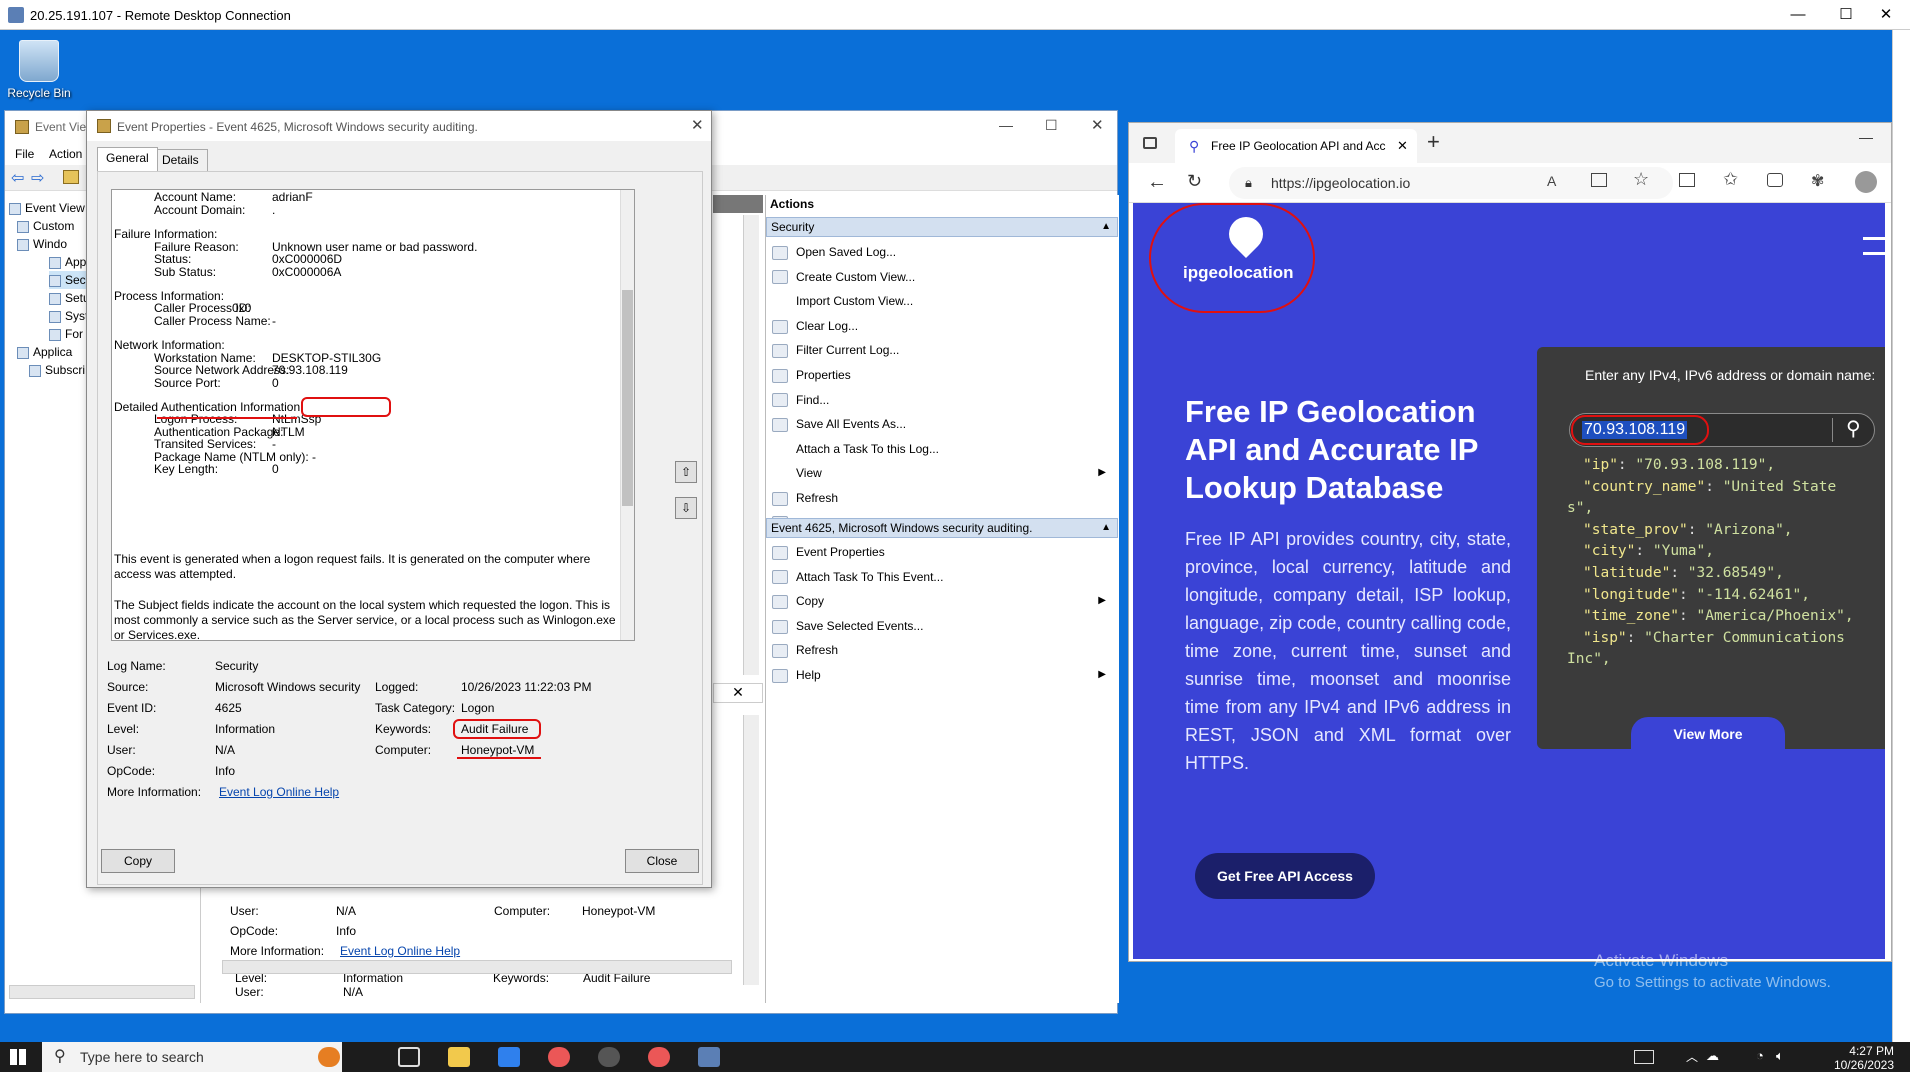 The width and height of the screenshot is (1910, 1072). Describe the element at coordinates (17, 178) in the screenshot. I see `back-icon: ⇦` at that location.